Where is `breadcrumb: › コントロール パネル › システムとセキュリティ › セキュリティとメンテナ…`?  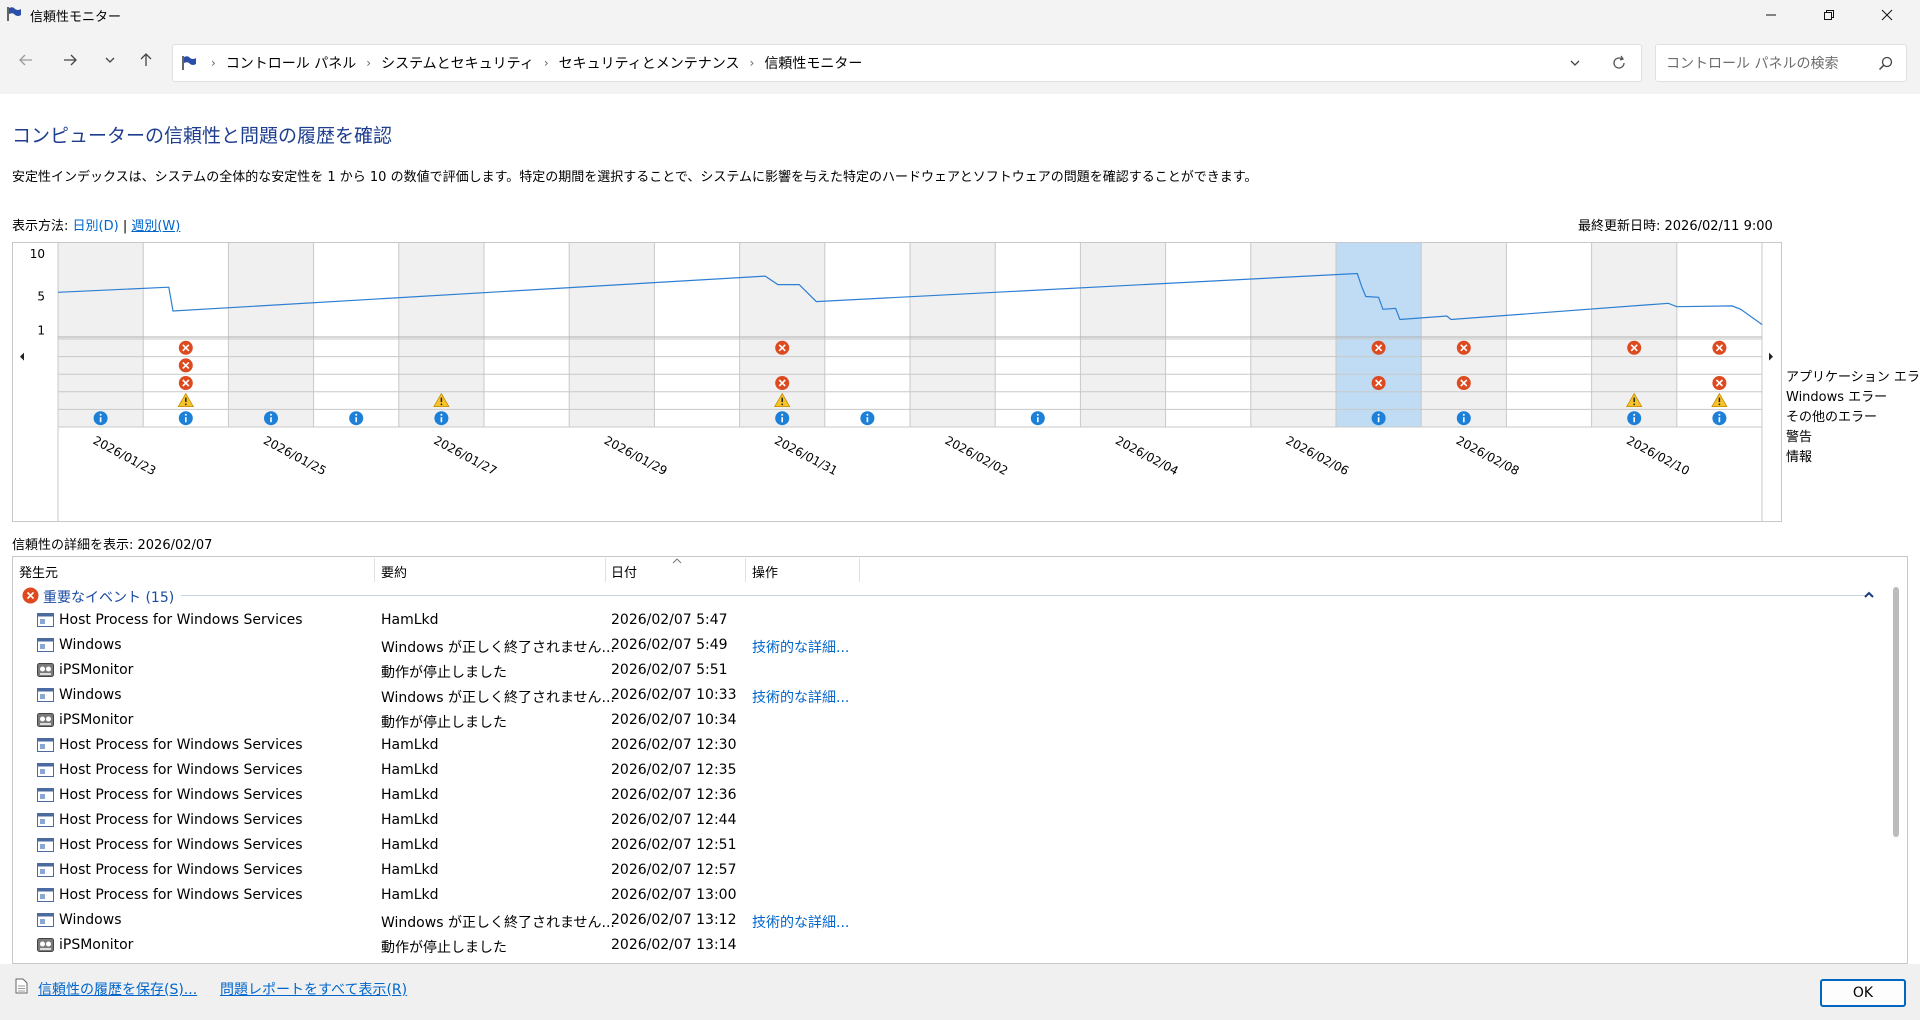 breadcrumb: › コントロール パネル › システムとセキュリティ › セキュリティとメンテナ… is located at coordinates (531, 63).